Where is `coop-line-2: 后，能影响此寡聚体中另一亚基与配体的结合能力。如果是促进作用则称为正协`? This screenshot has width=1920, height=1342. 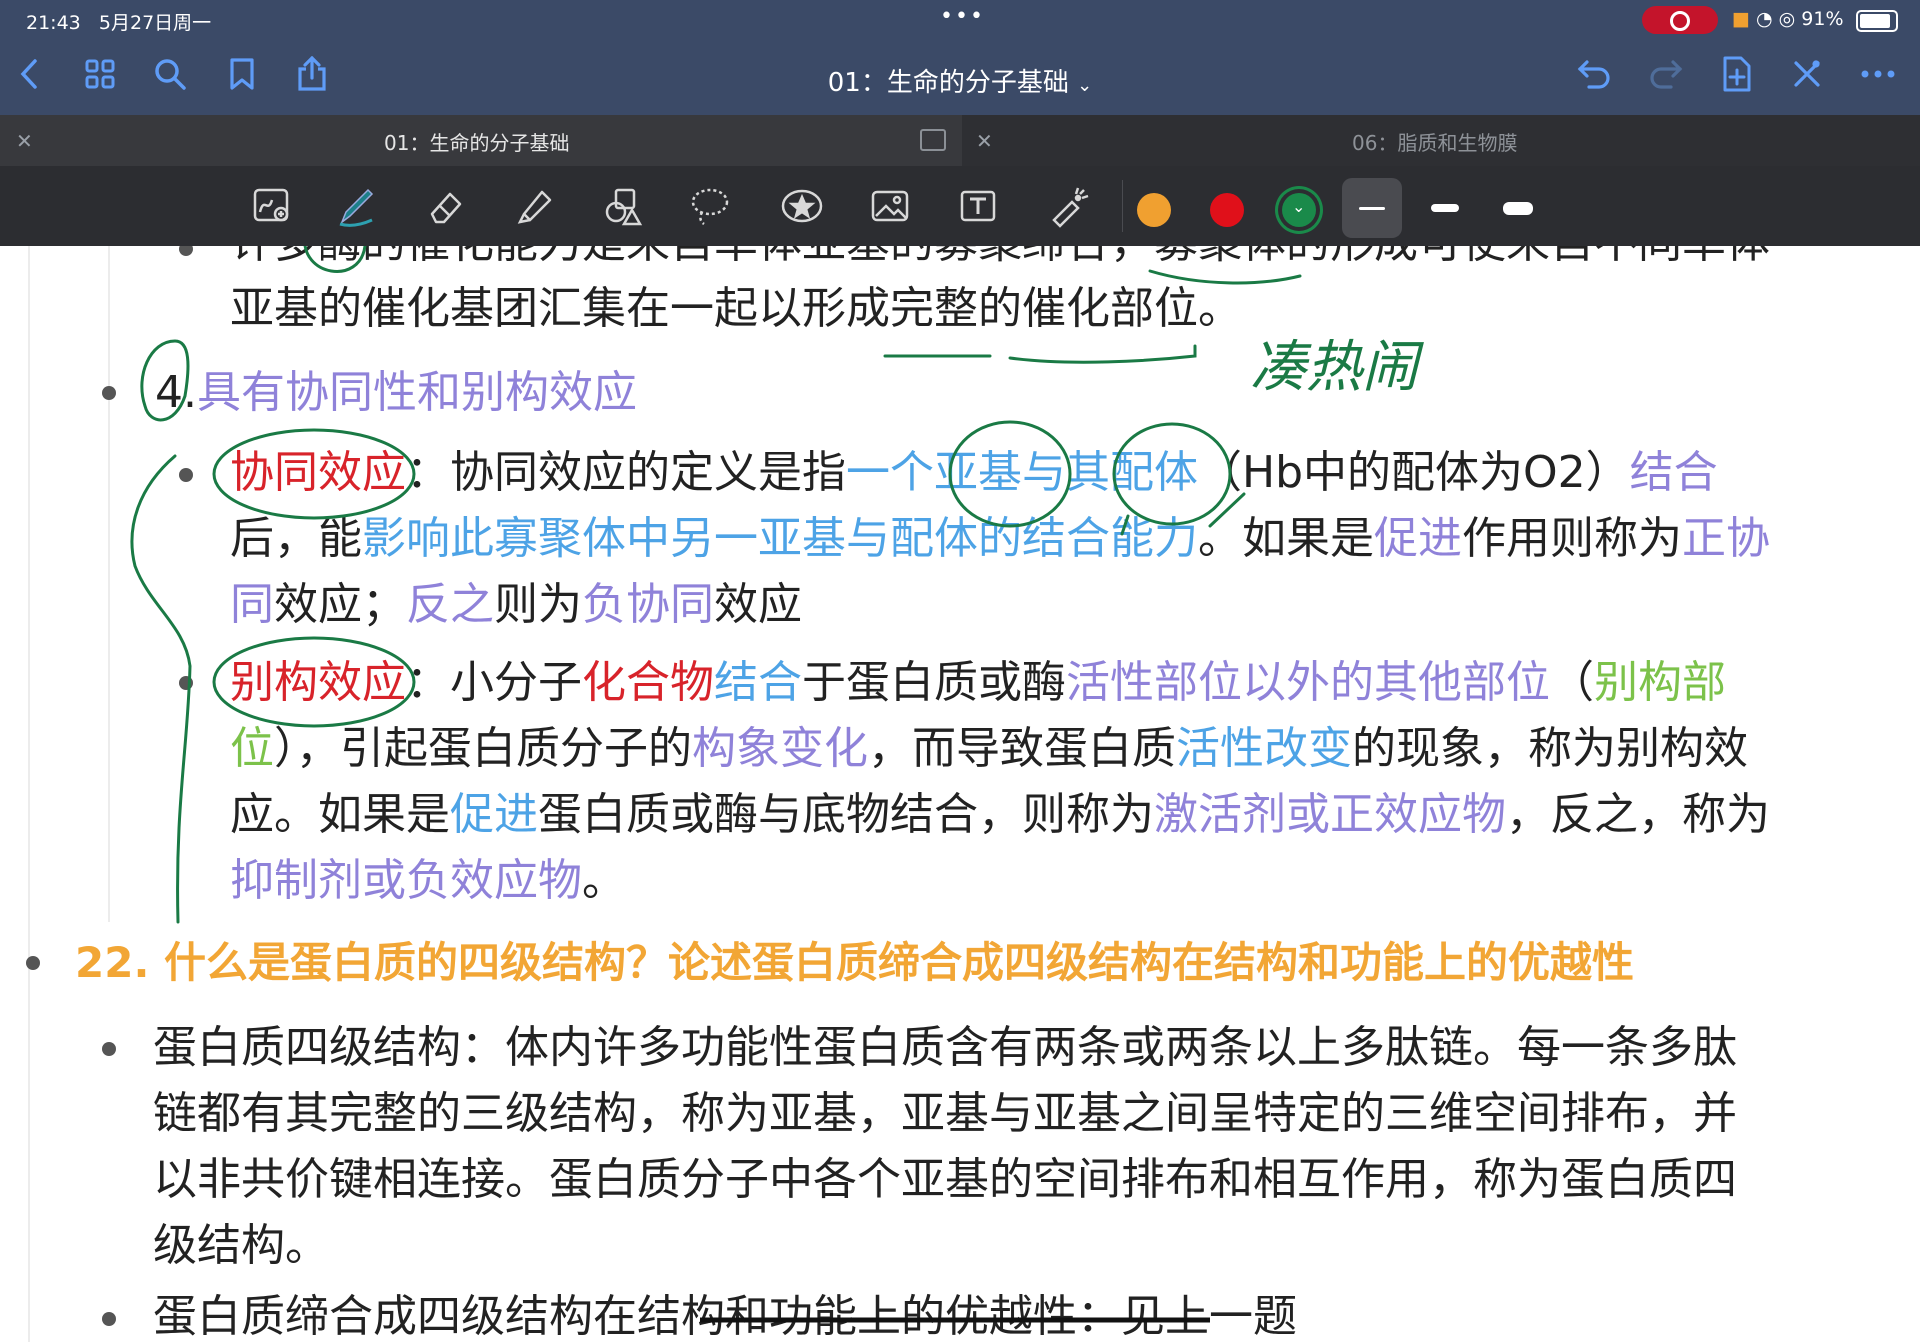 coop-line-2: 后，能影响此寡聚体中另一亚基与配体的结合能力。如果是促进作用则称为正协 is located at coordinates (1000, 538).